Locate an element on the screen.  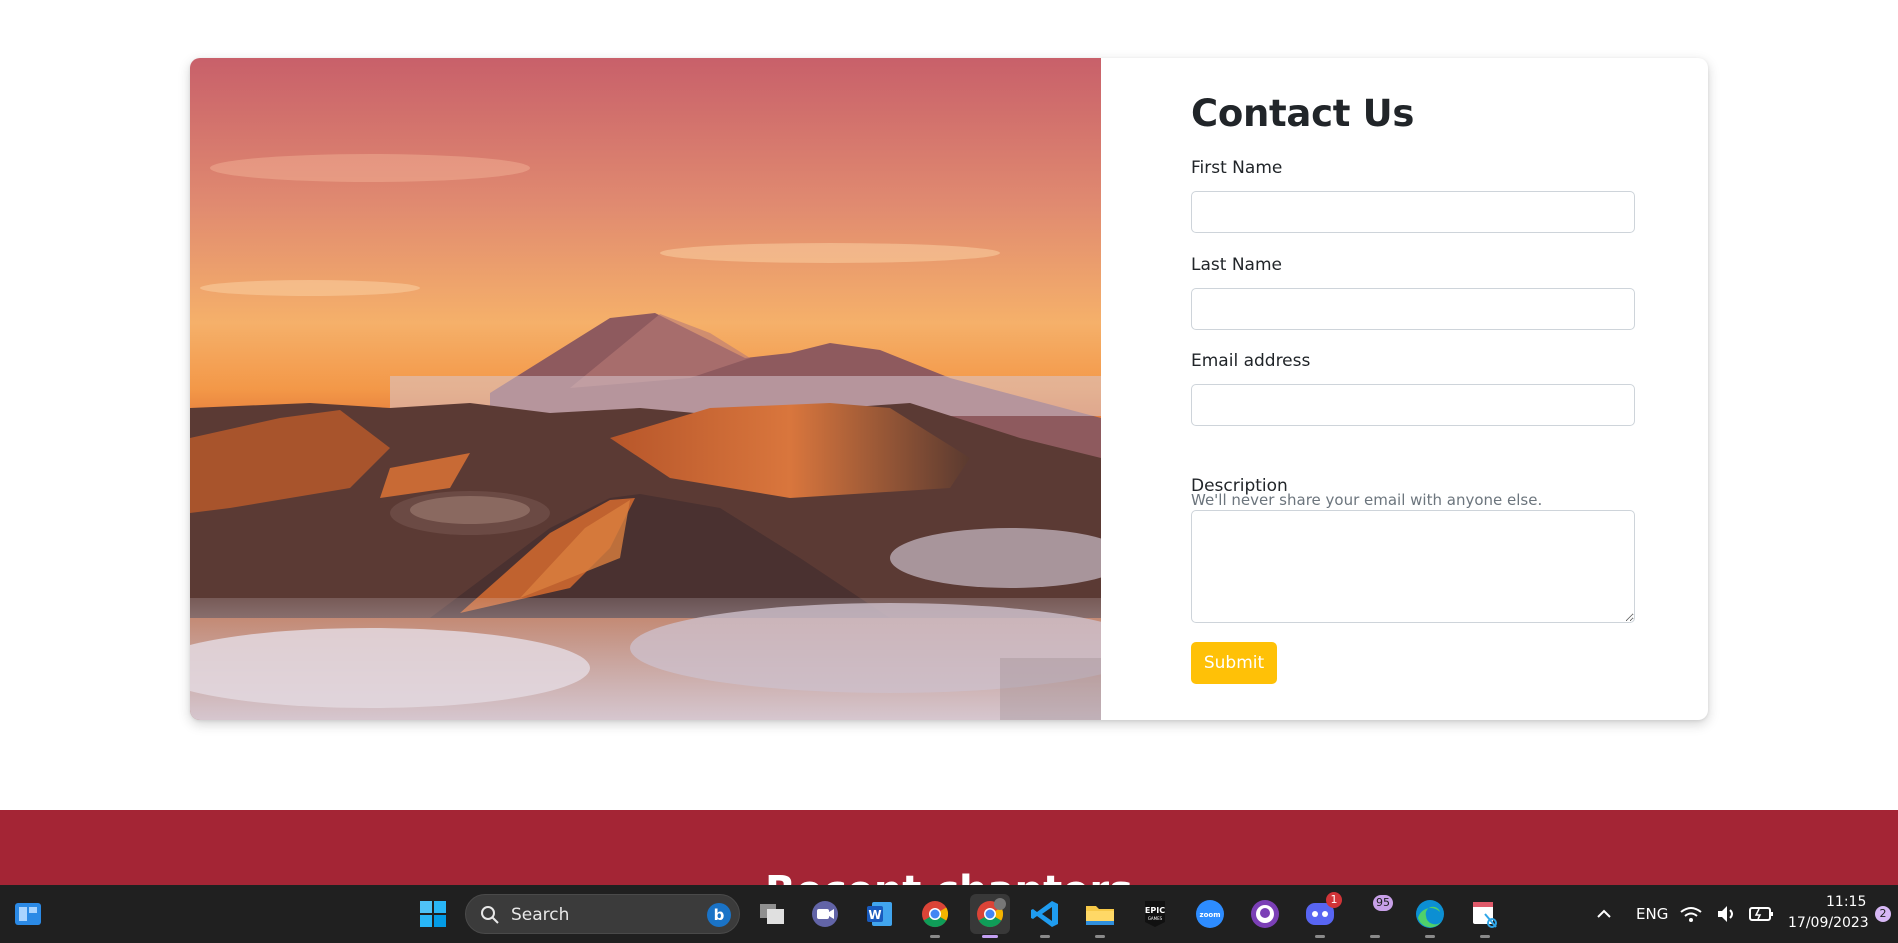
svg-text: W is located at coordinates (874, 915).